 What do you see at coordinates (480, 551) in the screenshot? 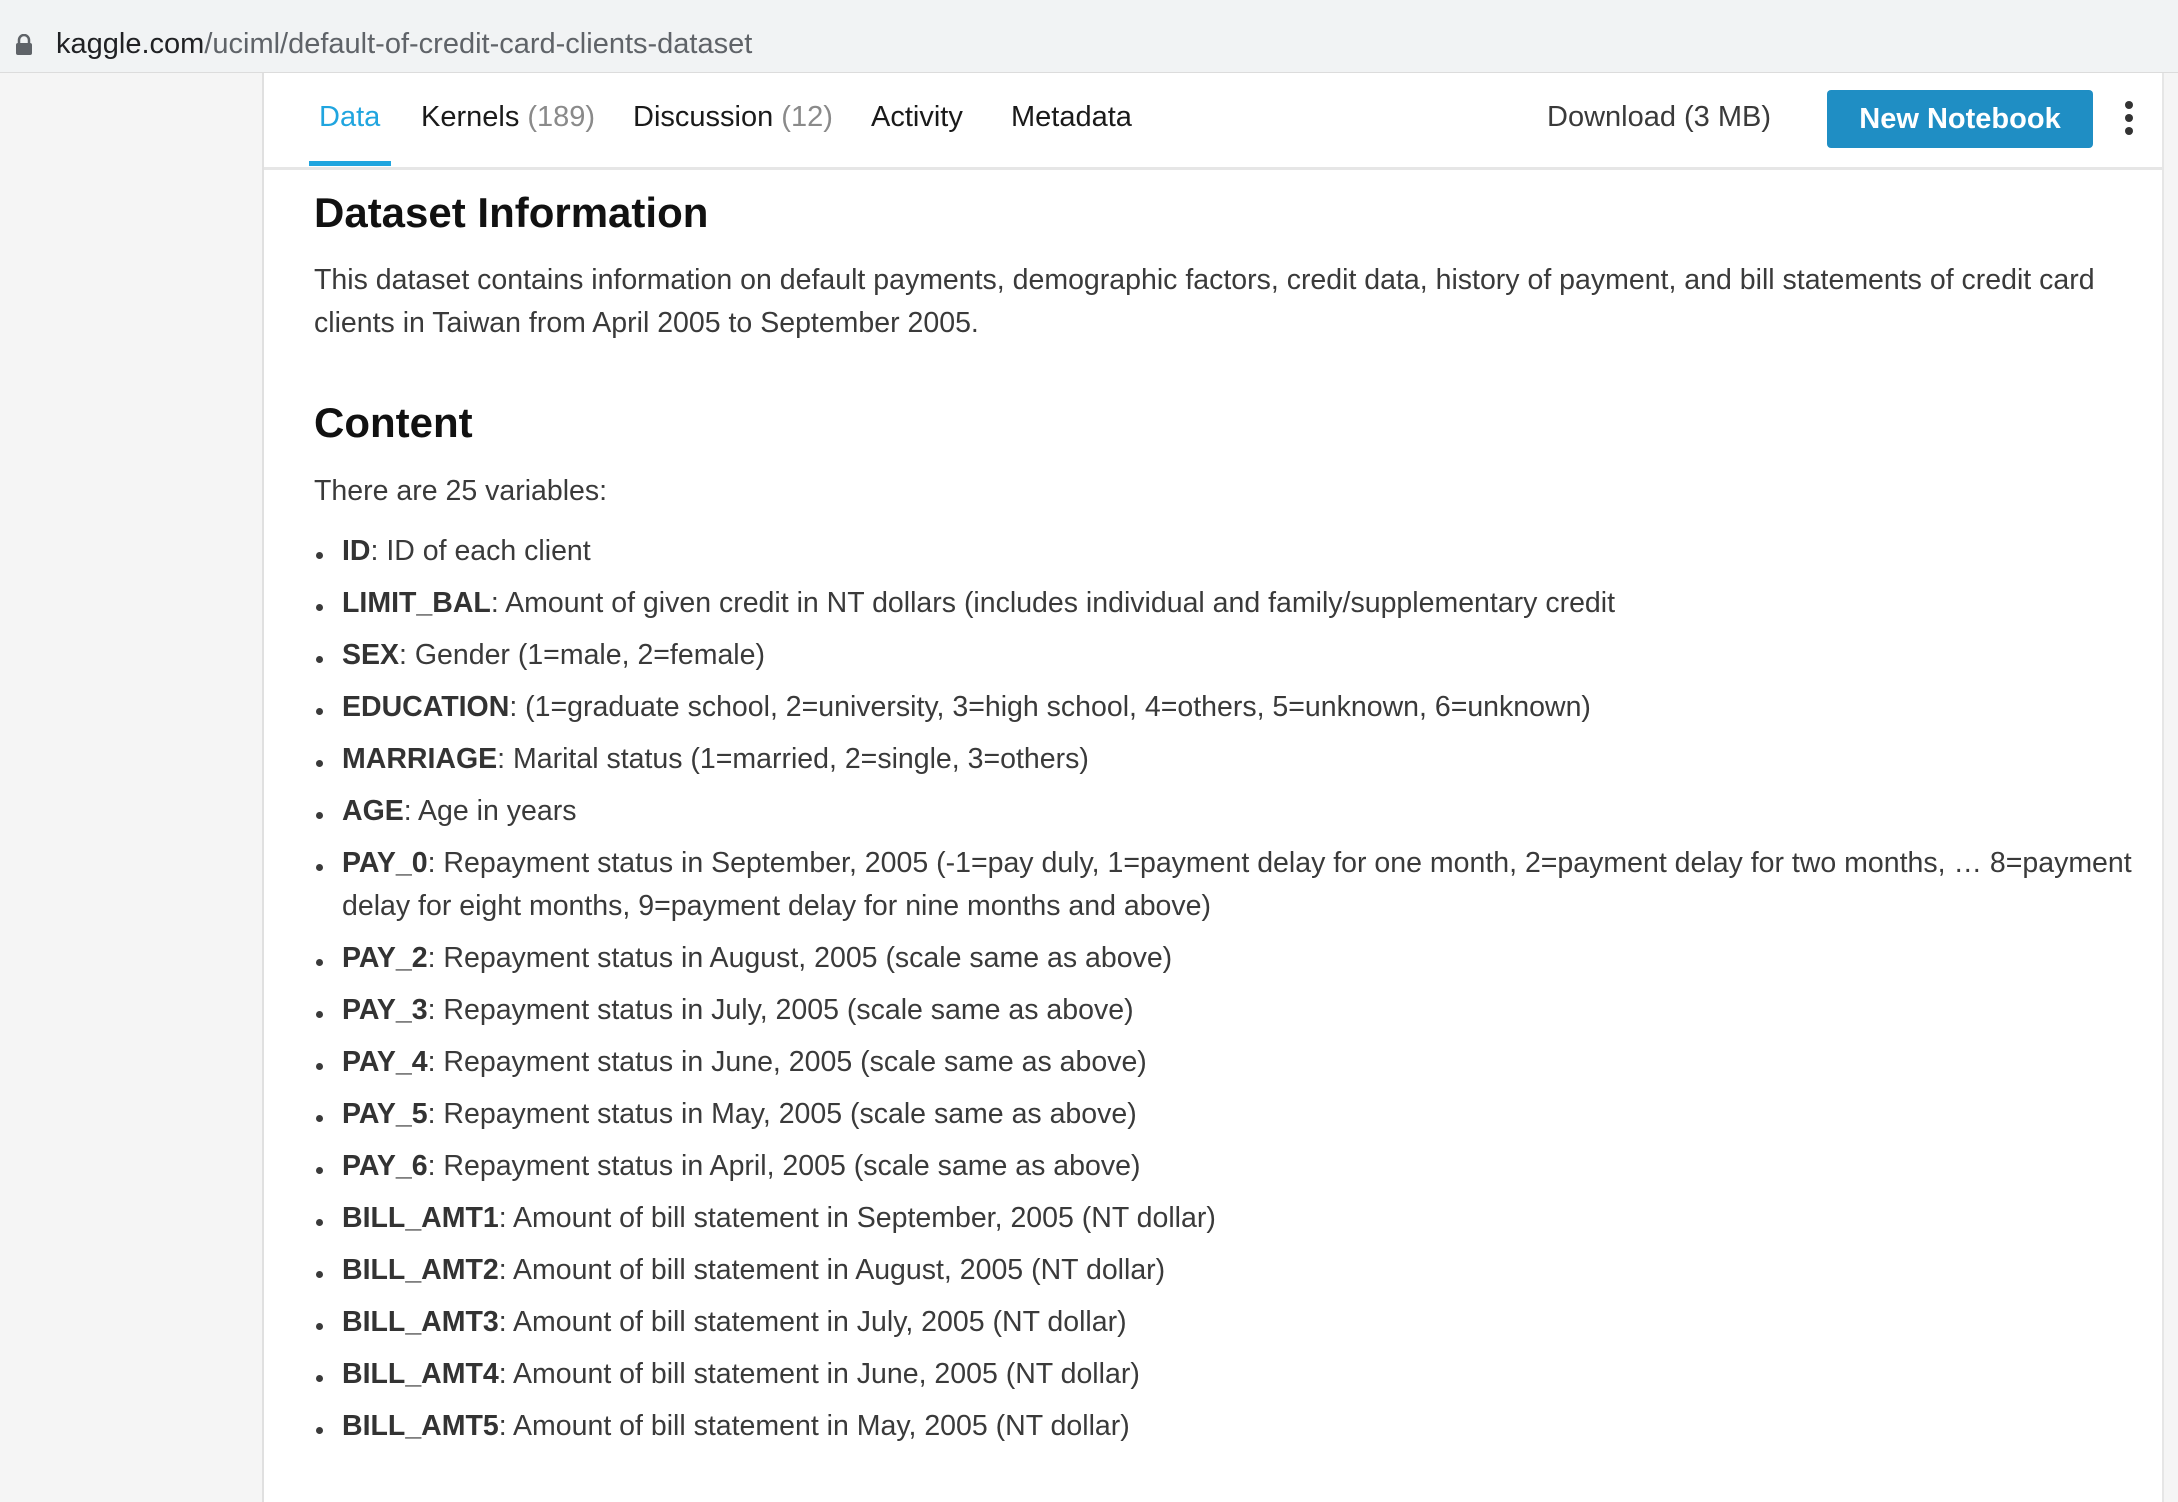
I see `variable-description: : ID of each client` at bounding box center [480, 551].